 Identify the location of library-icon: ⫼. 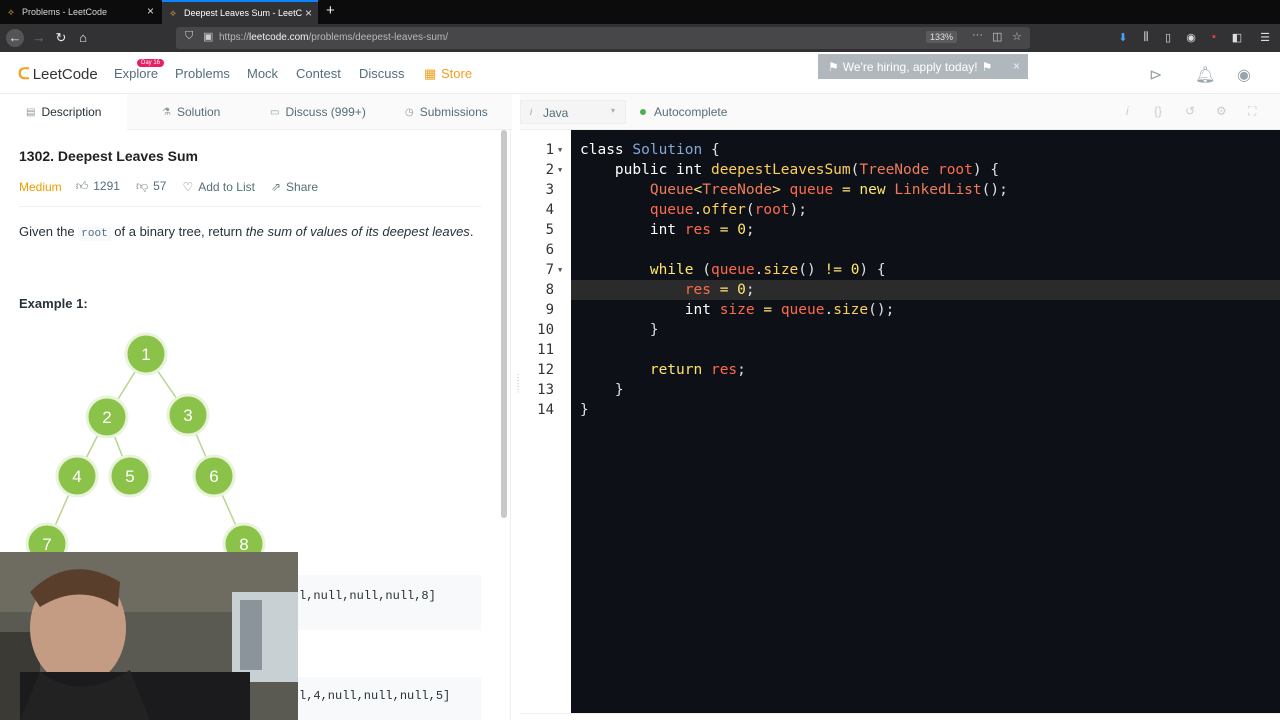
(1146, 37).